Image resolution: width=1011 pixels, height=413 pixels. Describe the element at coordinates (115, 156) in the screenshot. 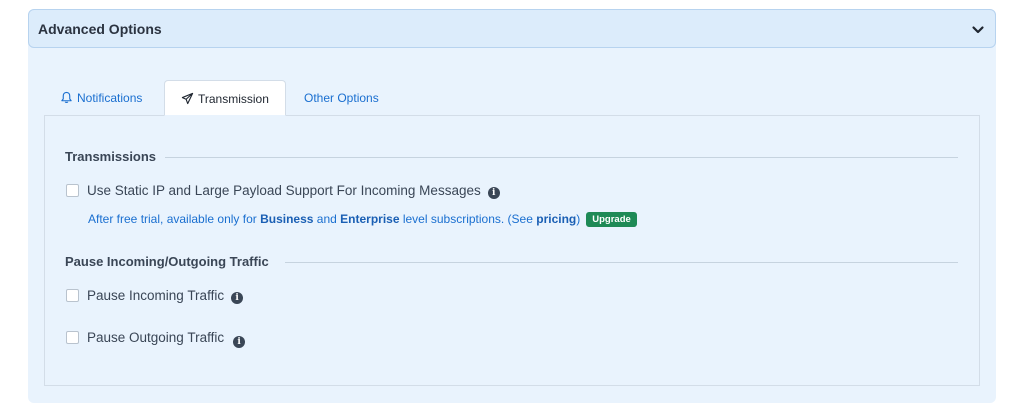

I see `transmissions-heading: Transmissions` at that location.